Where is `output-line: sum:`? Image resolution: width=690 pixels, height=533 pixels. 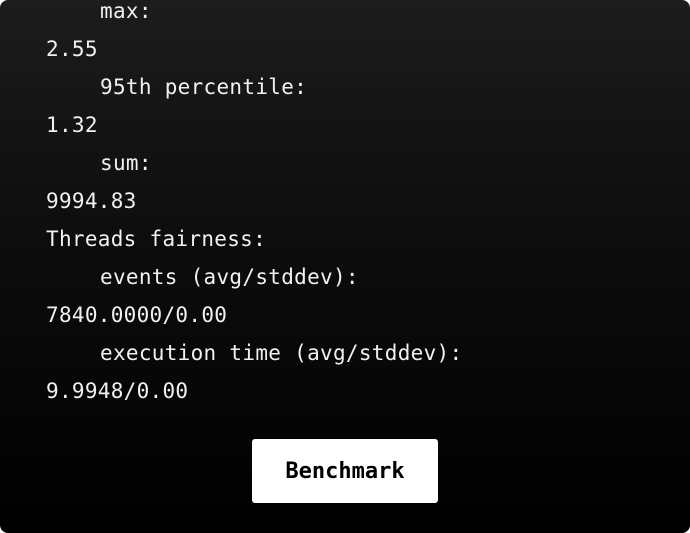
output-line: sum: is located at coordinates (126, 163).